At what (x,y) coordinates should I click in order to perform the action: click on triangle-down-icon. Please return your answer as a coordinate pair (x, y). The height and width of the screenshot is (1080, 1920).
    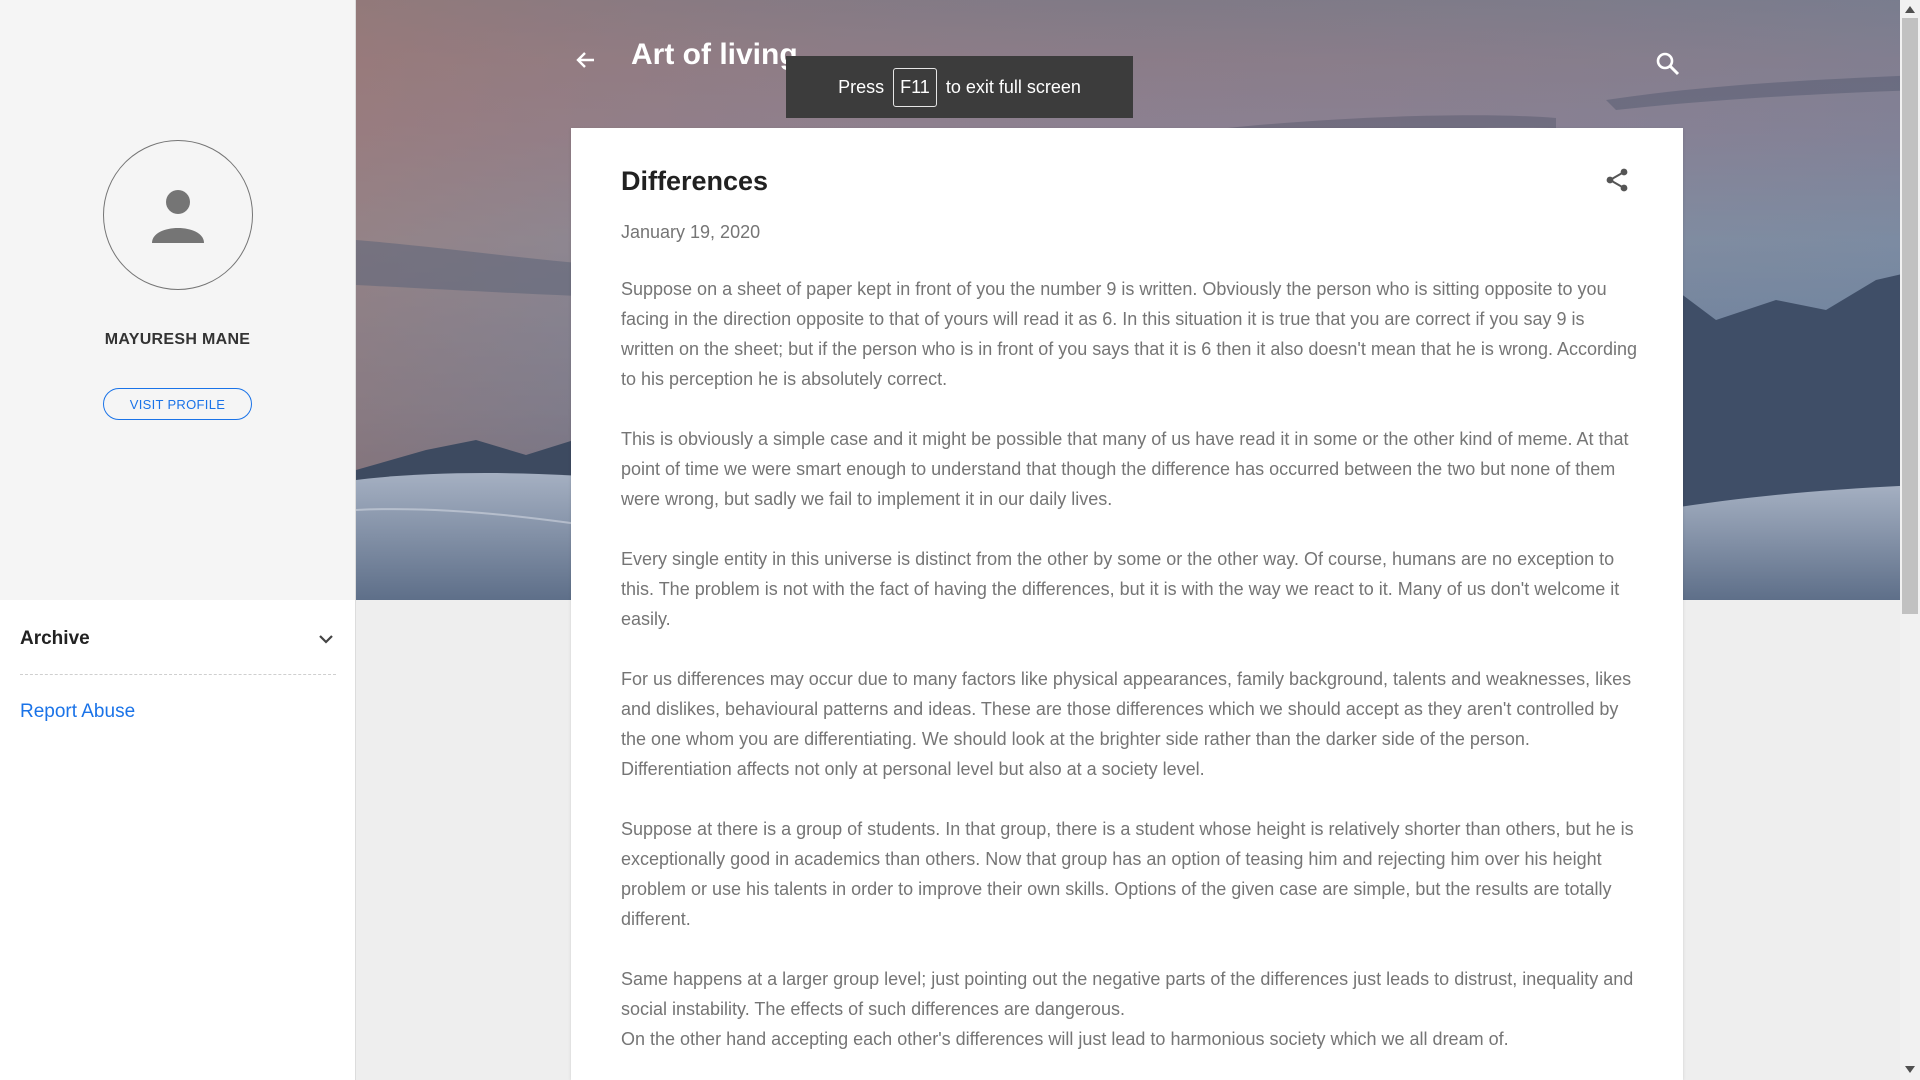
    Looking at the image, I should click on (1910, 1069).